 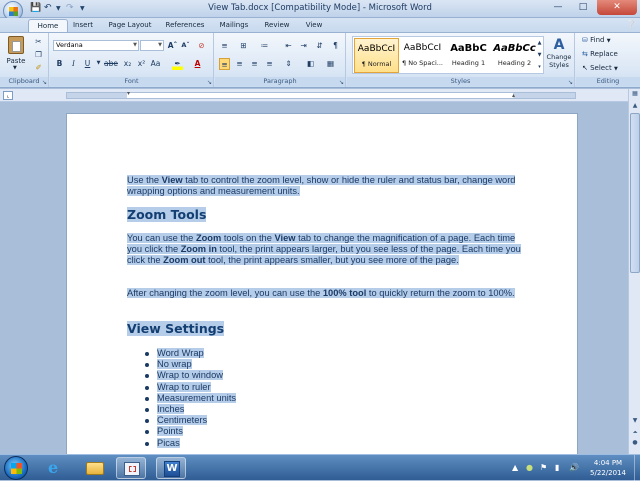 I want to click on bullets-icon: ≡, so click(x=224, y=46).